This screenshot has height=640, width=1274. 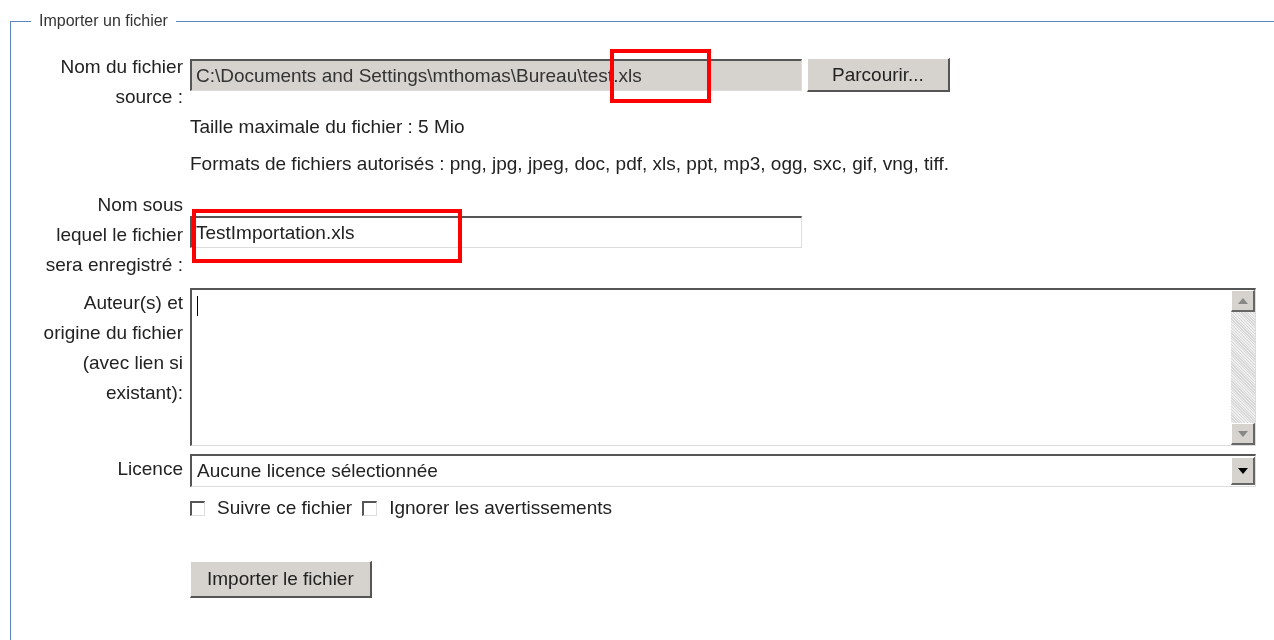 I want to click on field-label: Nom du fichier source :, so click(x=121, y=82).